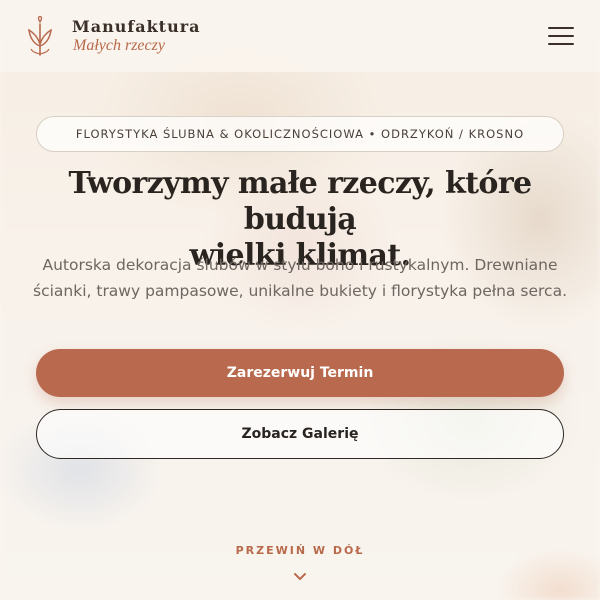  I want to click on hamburger-menu-icon, so click(561, 36).